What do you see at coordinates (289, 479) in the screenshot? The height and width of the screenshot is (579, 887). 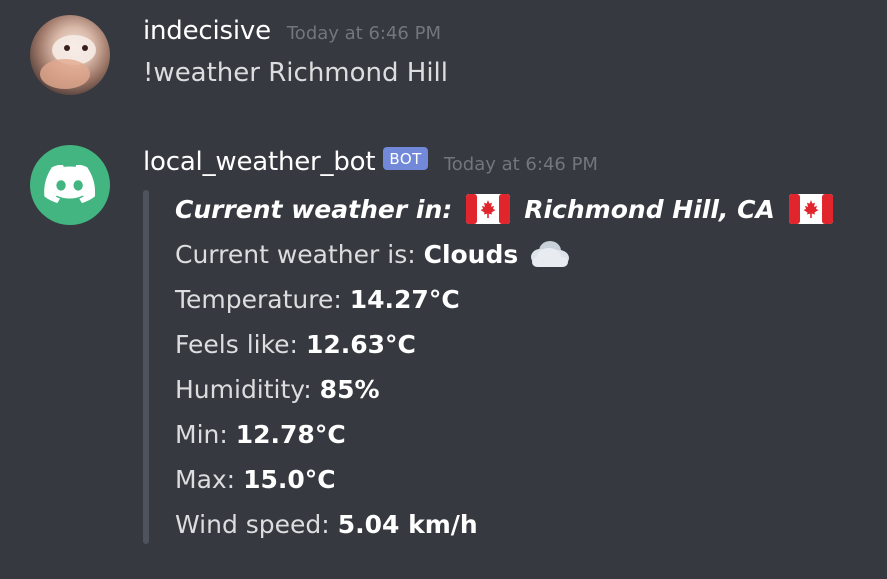 I see `max-value: 15.0°C` at bounding box center [289, 479].